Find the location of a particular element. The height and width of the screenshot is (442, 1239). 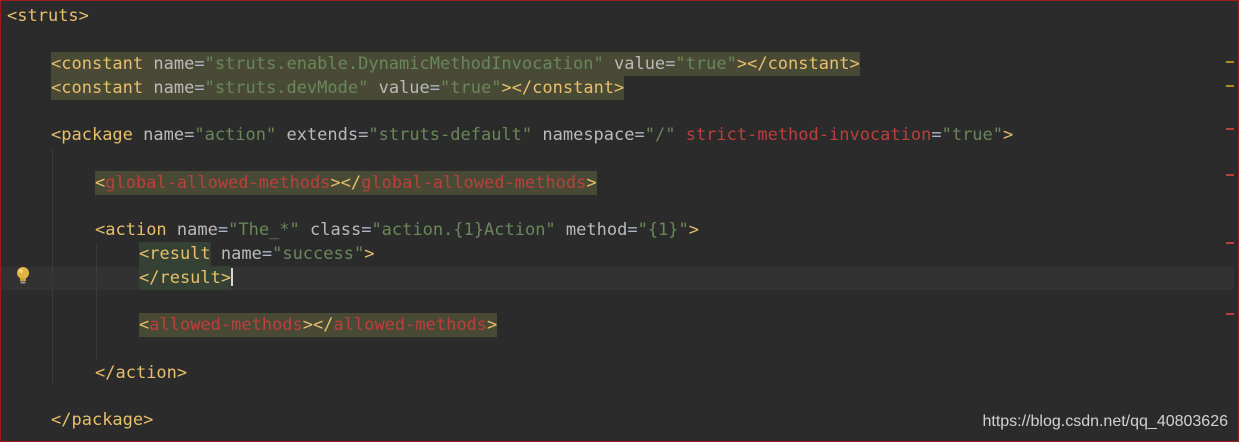

code-token: namespace is located at coordinates (583, 135).